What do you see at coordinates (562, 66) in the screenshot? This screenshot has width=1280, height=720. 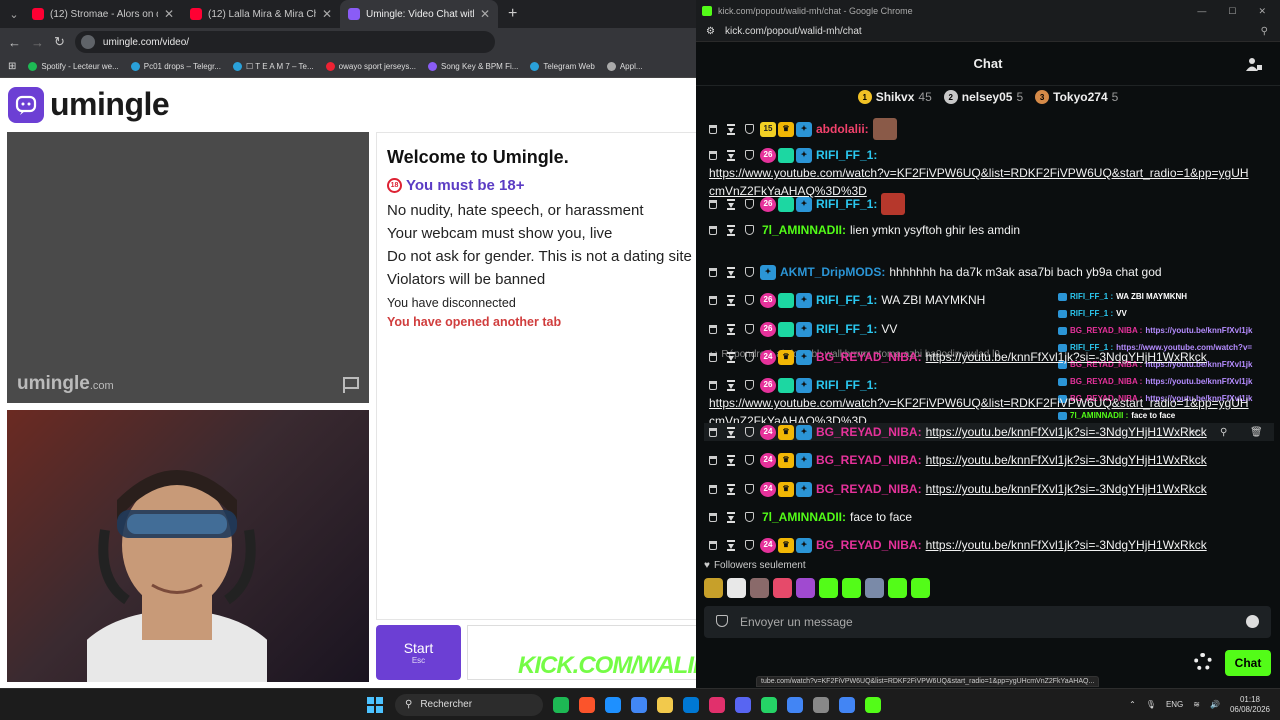 I see `bookmark-telegram: Telegram Web` at bounding box center [562, 66].